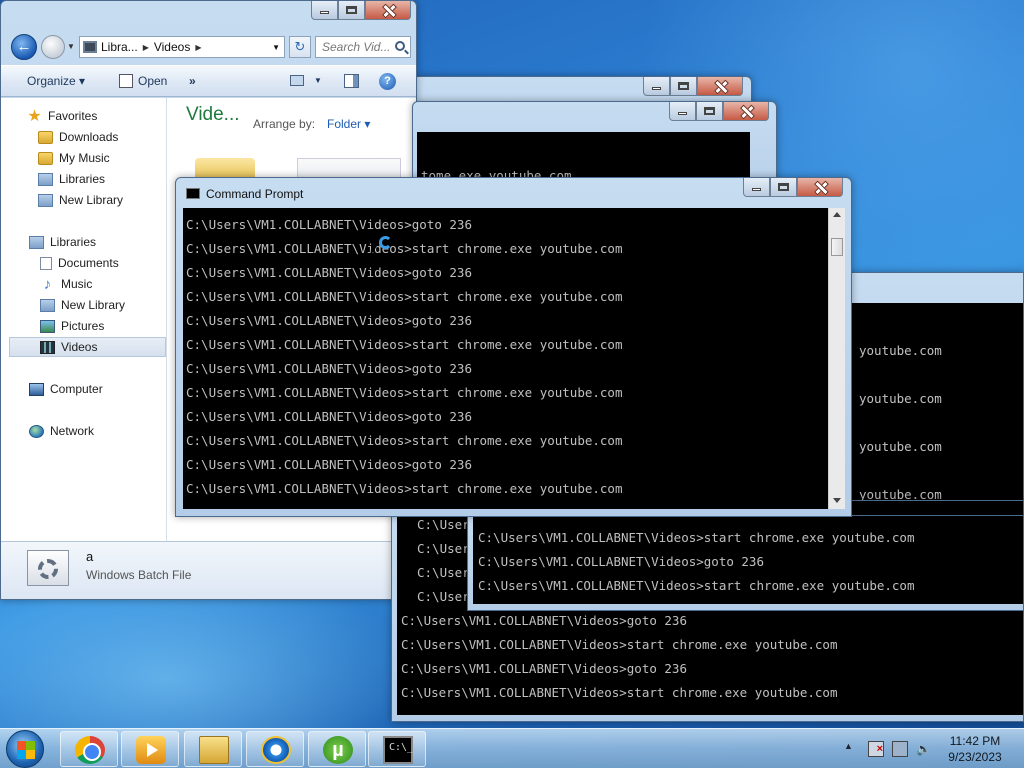  I want to click on taskbar-media-center, so click(150, 749).